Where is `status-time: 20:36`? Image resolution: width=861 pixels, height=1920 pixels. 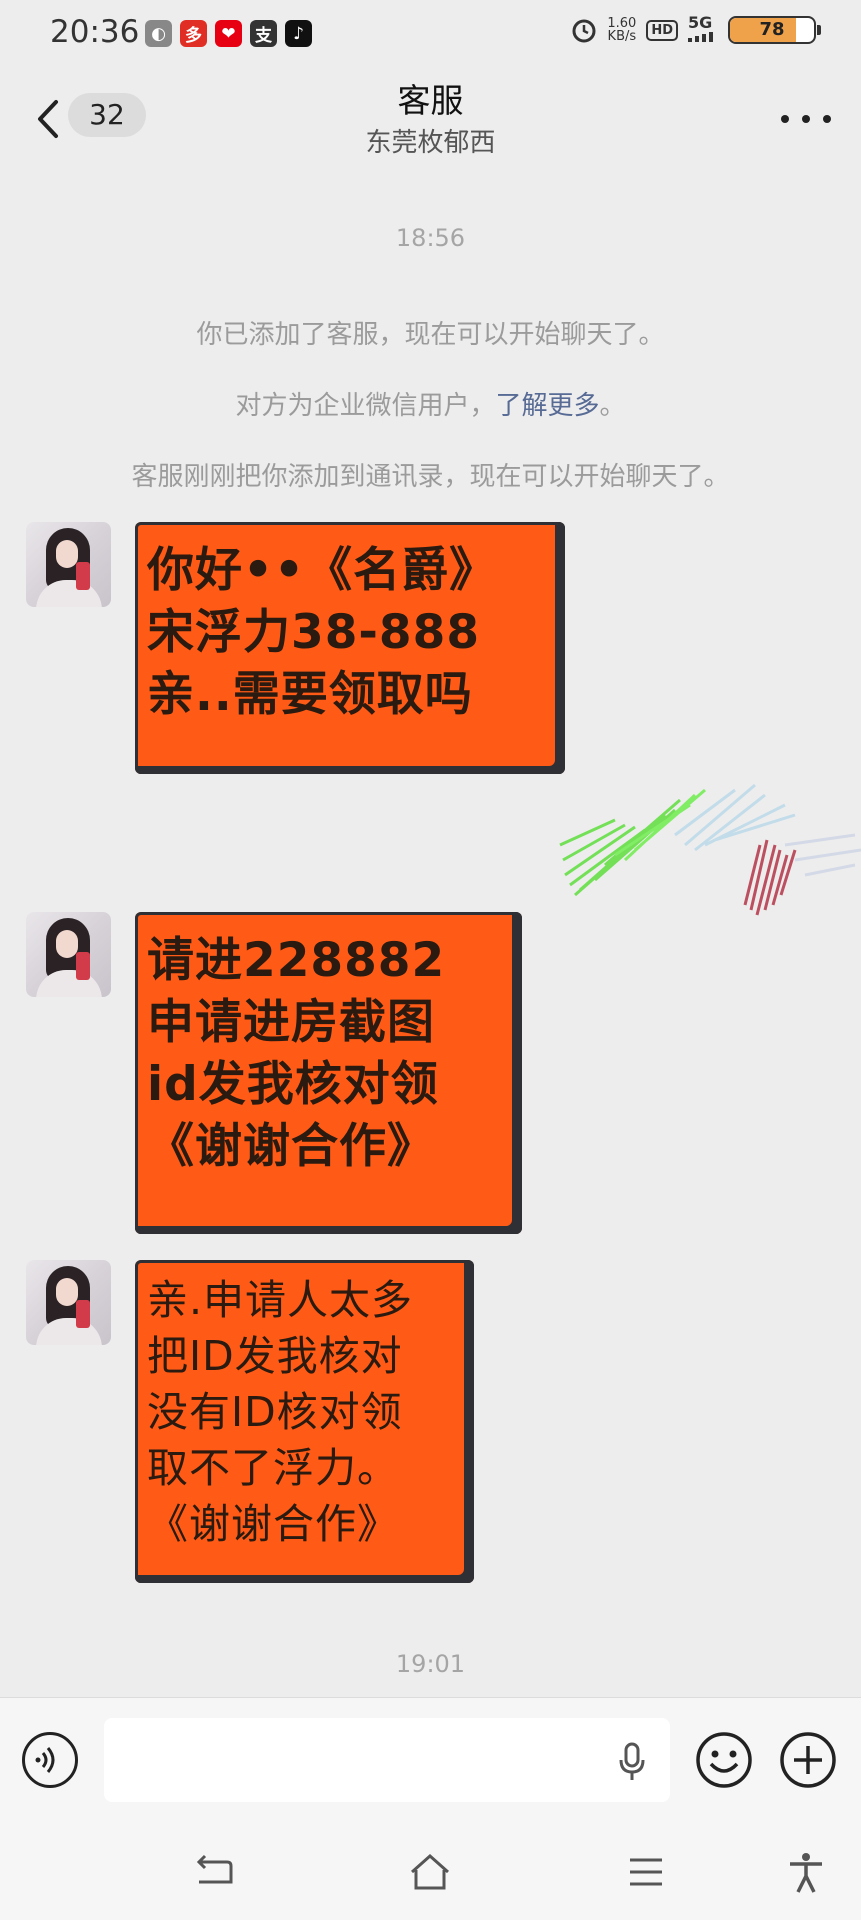 status-time: 20:36 is located at coordinates (95, 32).